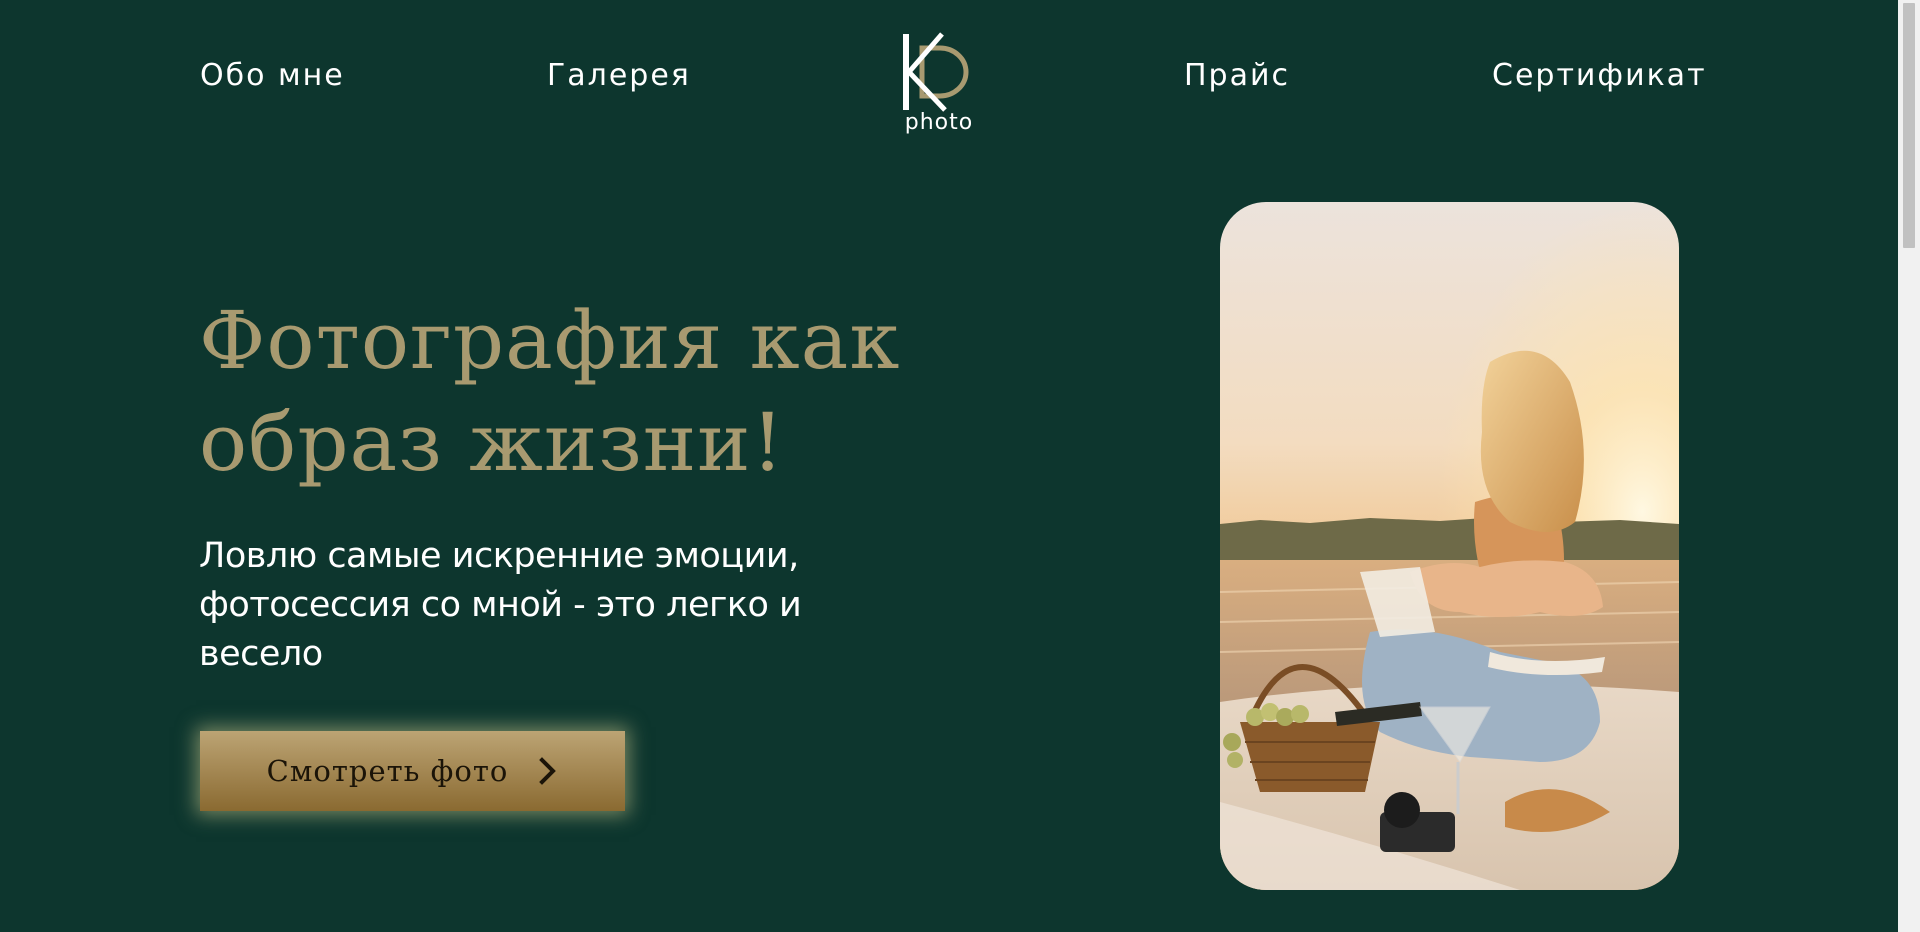  Describe the element at coordinates (1599, 76) in the screenshot. I see `nav-item-certificate: Сертификат` at that location.